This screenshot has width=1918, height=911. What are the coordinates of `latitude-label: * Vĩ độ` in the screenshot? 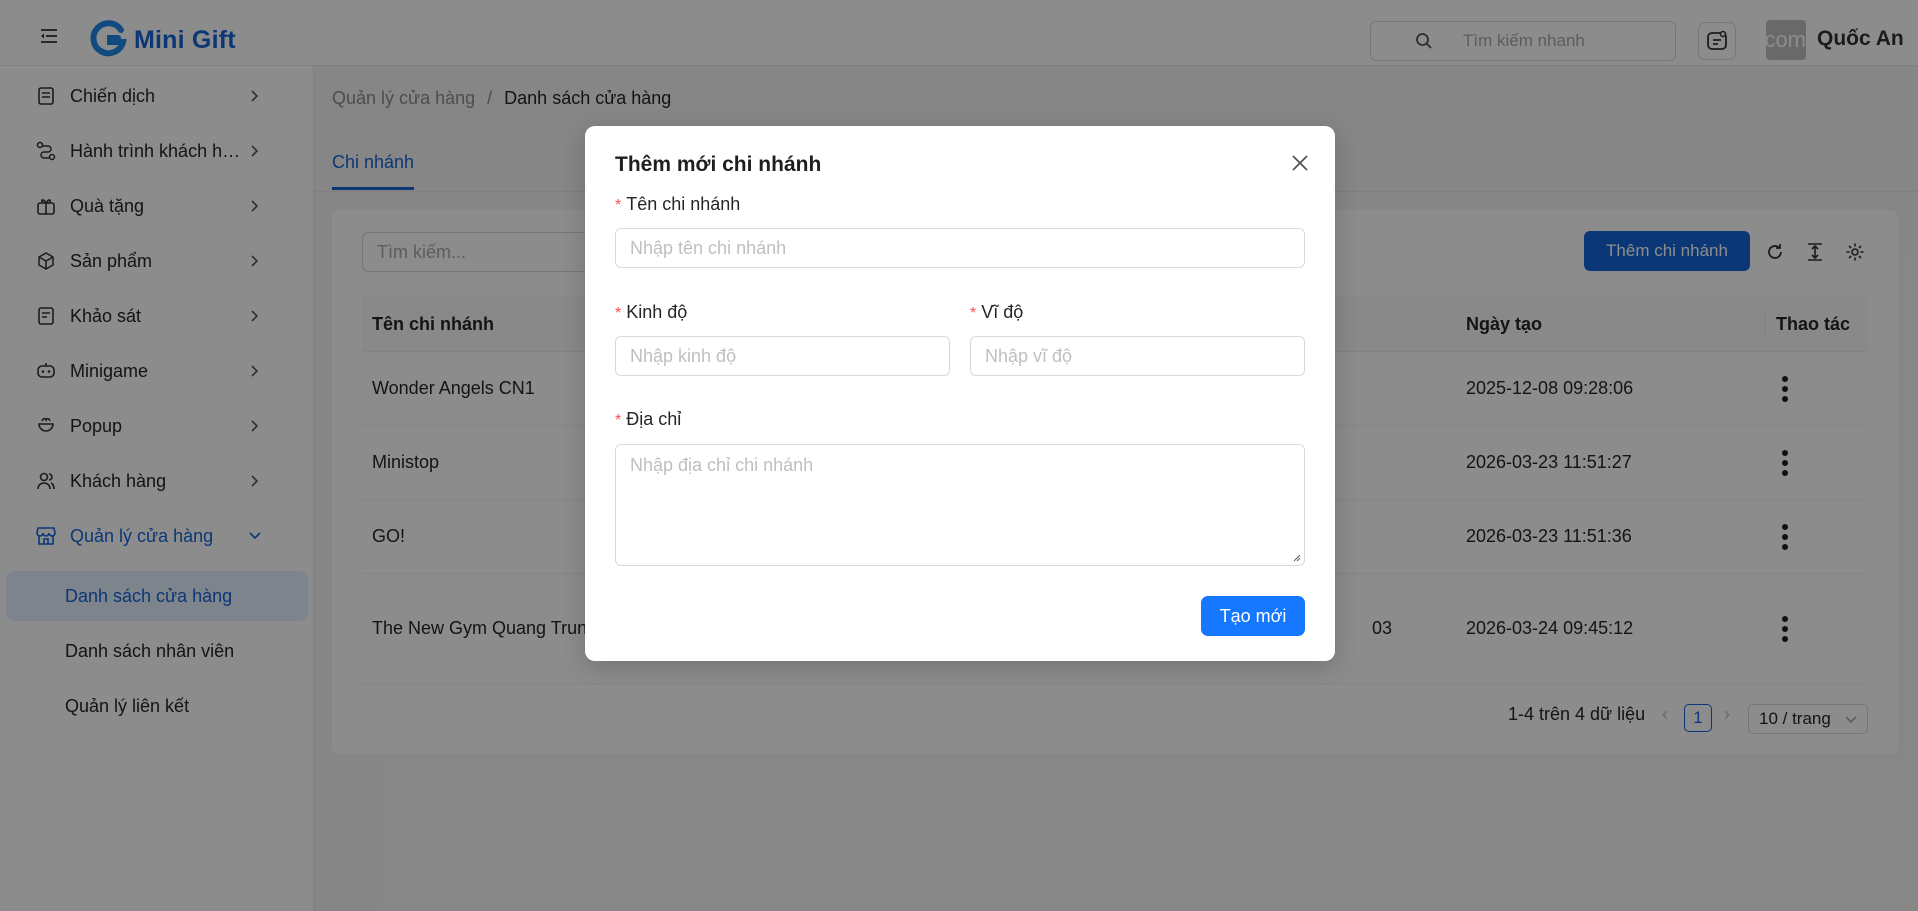 It's located at (996, 312).